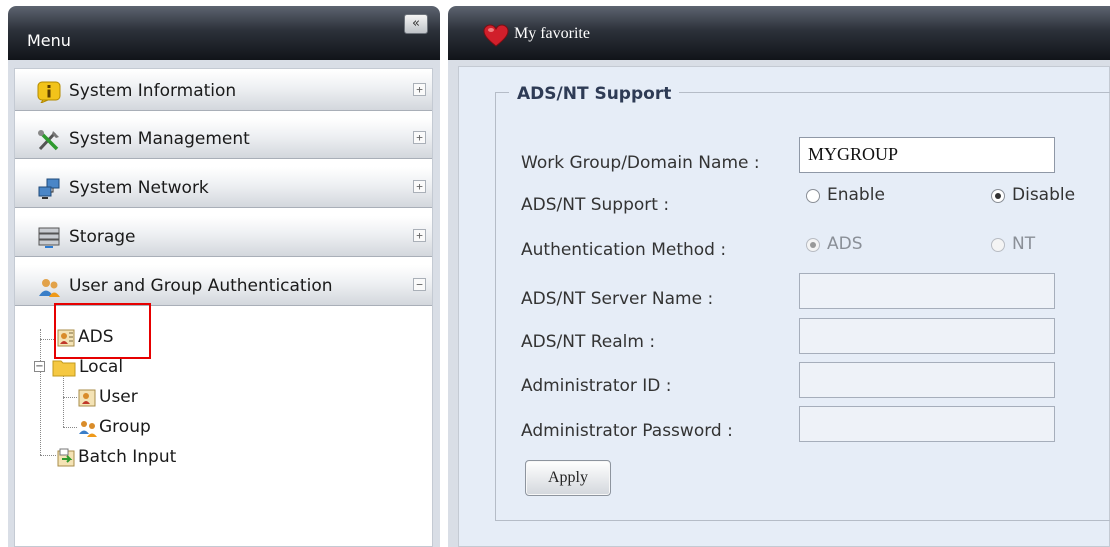 The image size is (1110, 547). I want to click on category-label: System Network, so click(139, 188).